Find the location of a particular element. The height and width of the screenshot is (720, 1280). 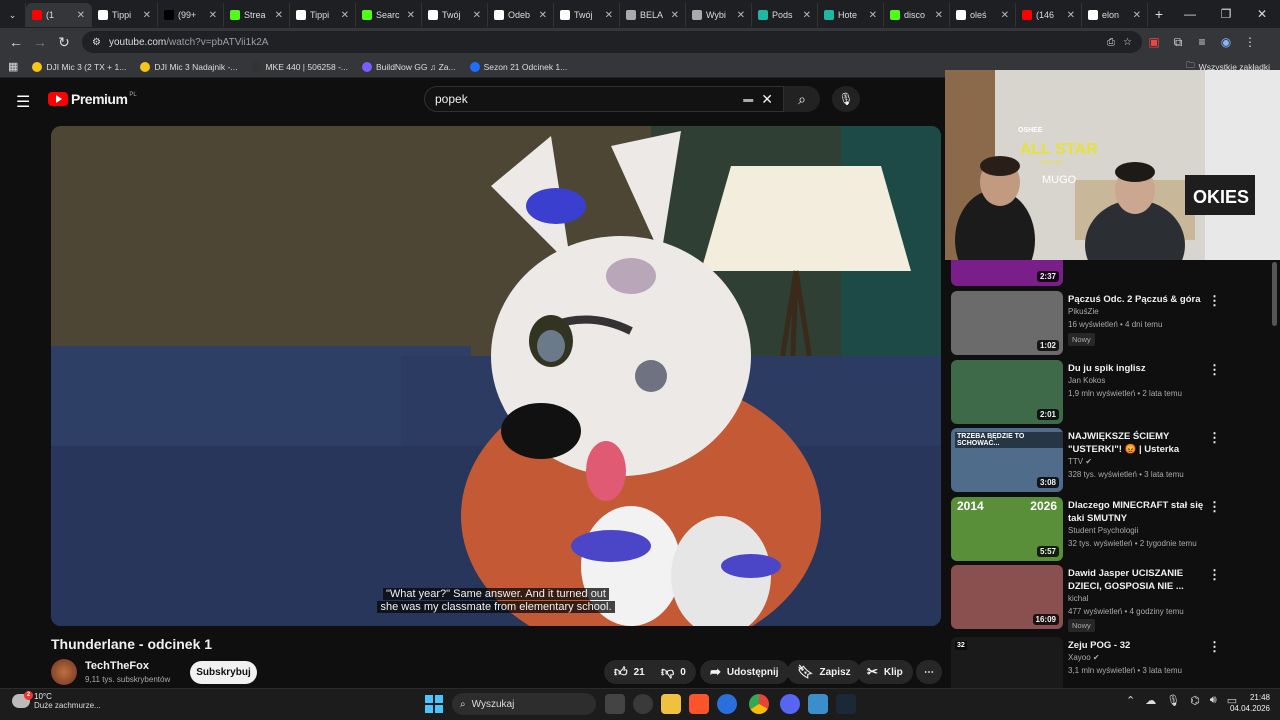

save-button: 🔖︎ Zapisz is located at coordinates (824, 672).